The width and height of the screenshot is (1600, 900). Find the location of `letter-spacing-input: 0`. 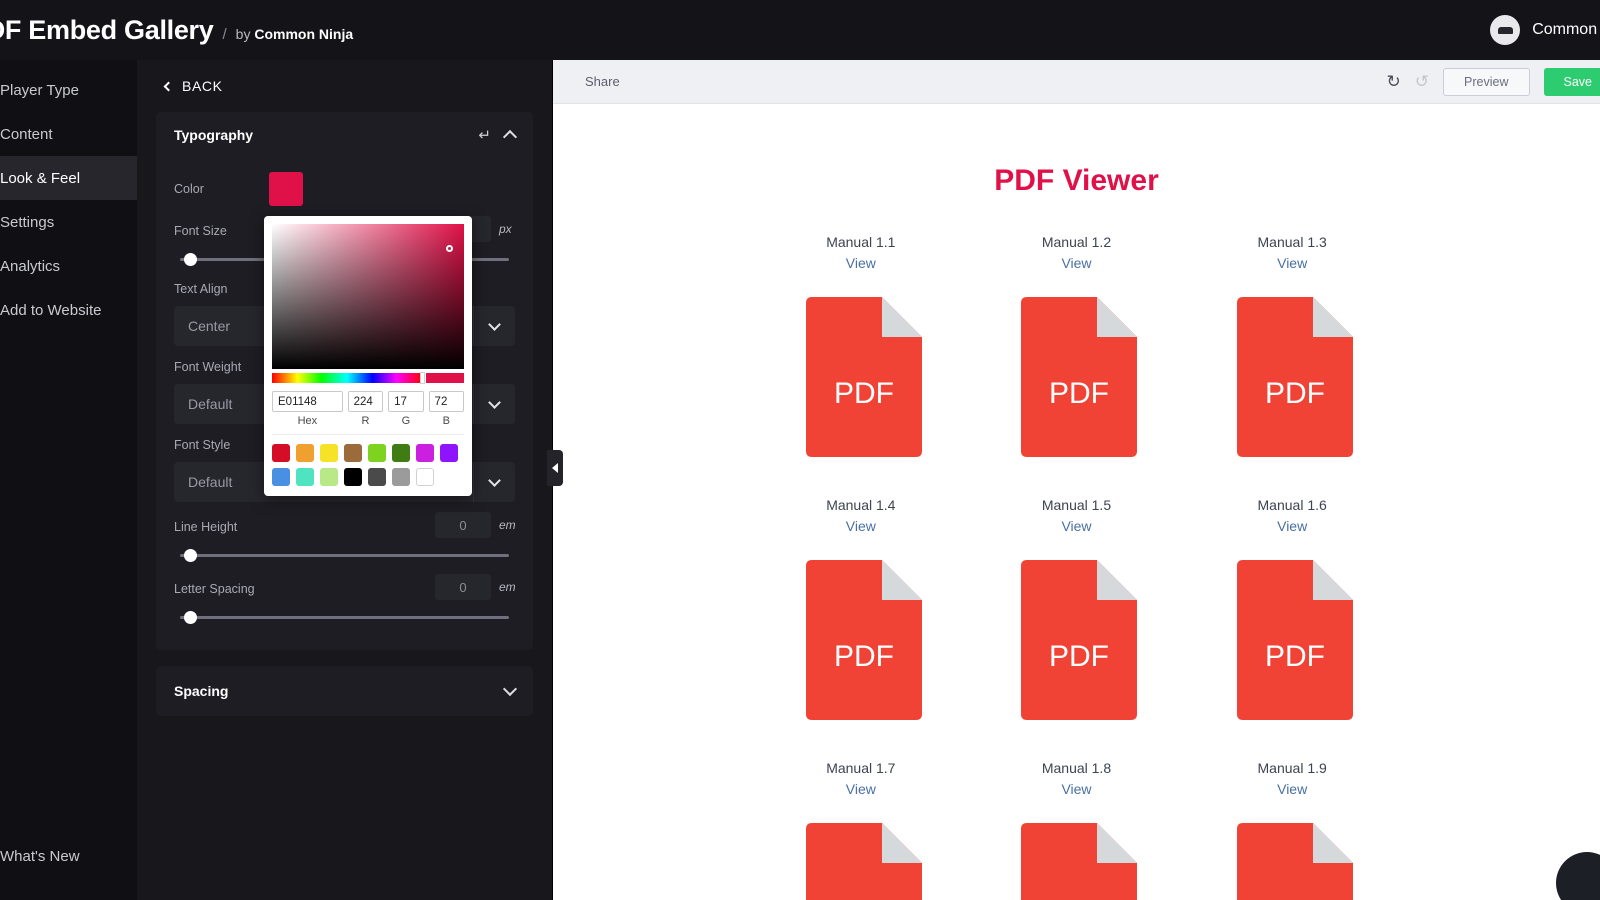

letter-spacing-input: 0 is located at coordinates (463, 587).